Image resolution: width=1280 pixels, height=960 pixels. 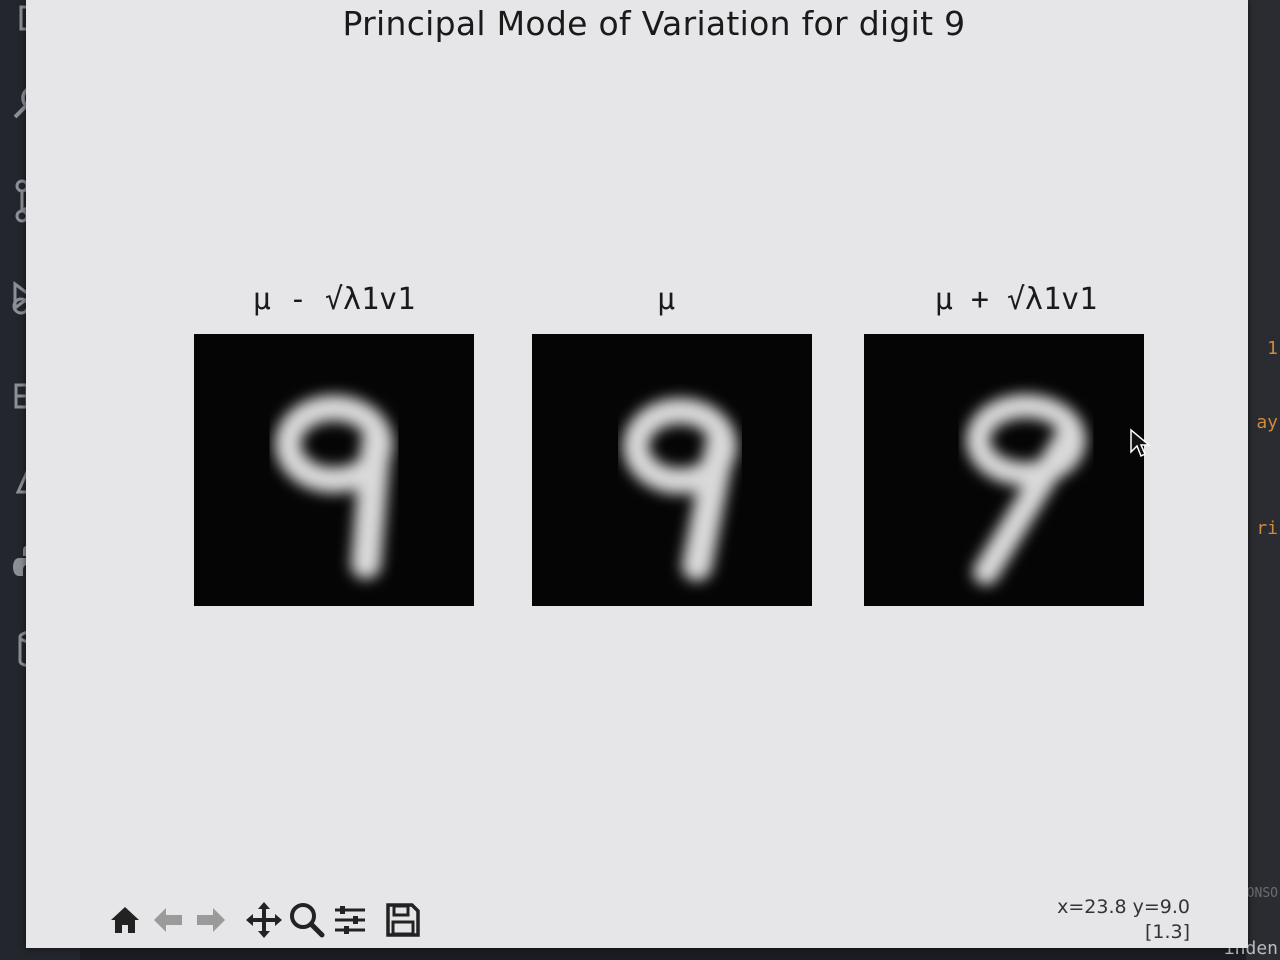 I want to click on image-axes-mean, so click(x=672, y=470).